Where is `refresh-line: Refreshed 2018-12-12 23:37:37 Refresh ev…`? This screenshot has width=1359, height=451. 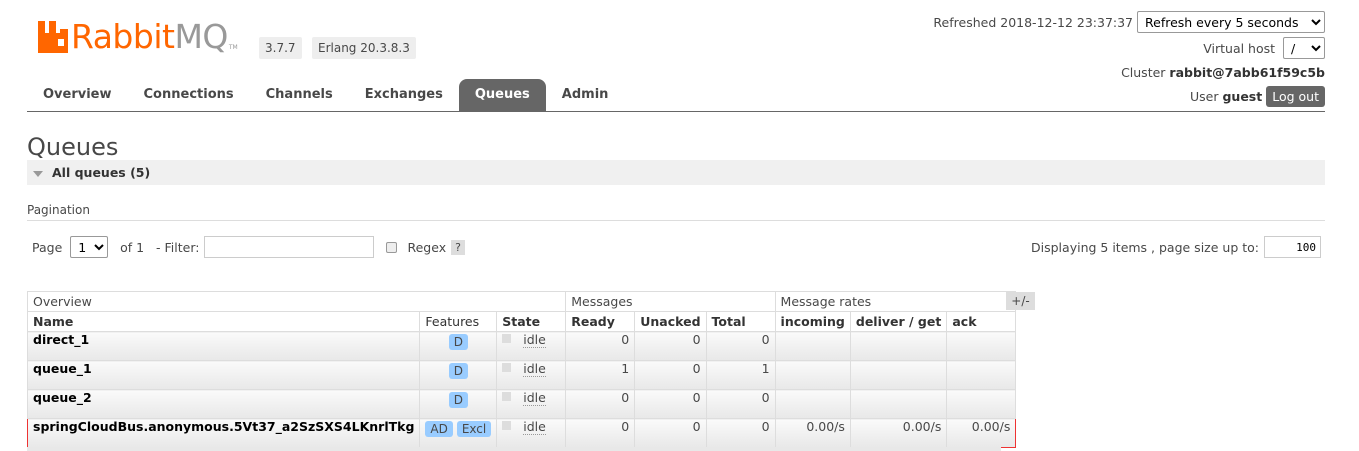
refresh-line: Refreshed 2018-12-12 23:37:37 Refresh ev… is located at coordinates (1129, 22).